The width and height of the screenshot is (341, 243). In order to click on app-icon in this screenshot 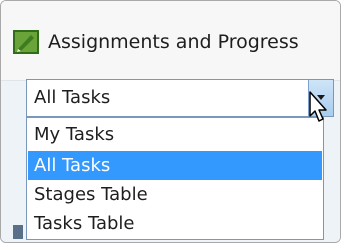, I will do `click(26, 42)`.